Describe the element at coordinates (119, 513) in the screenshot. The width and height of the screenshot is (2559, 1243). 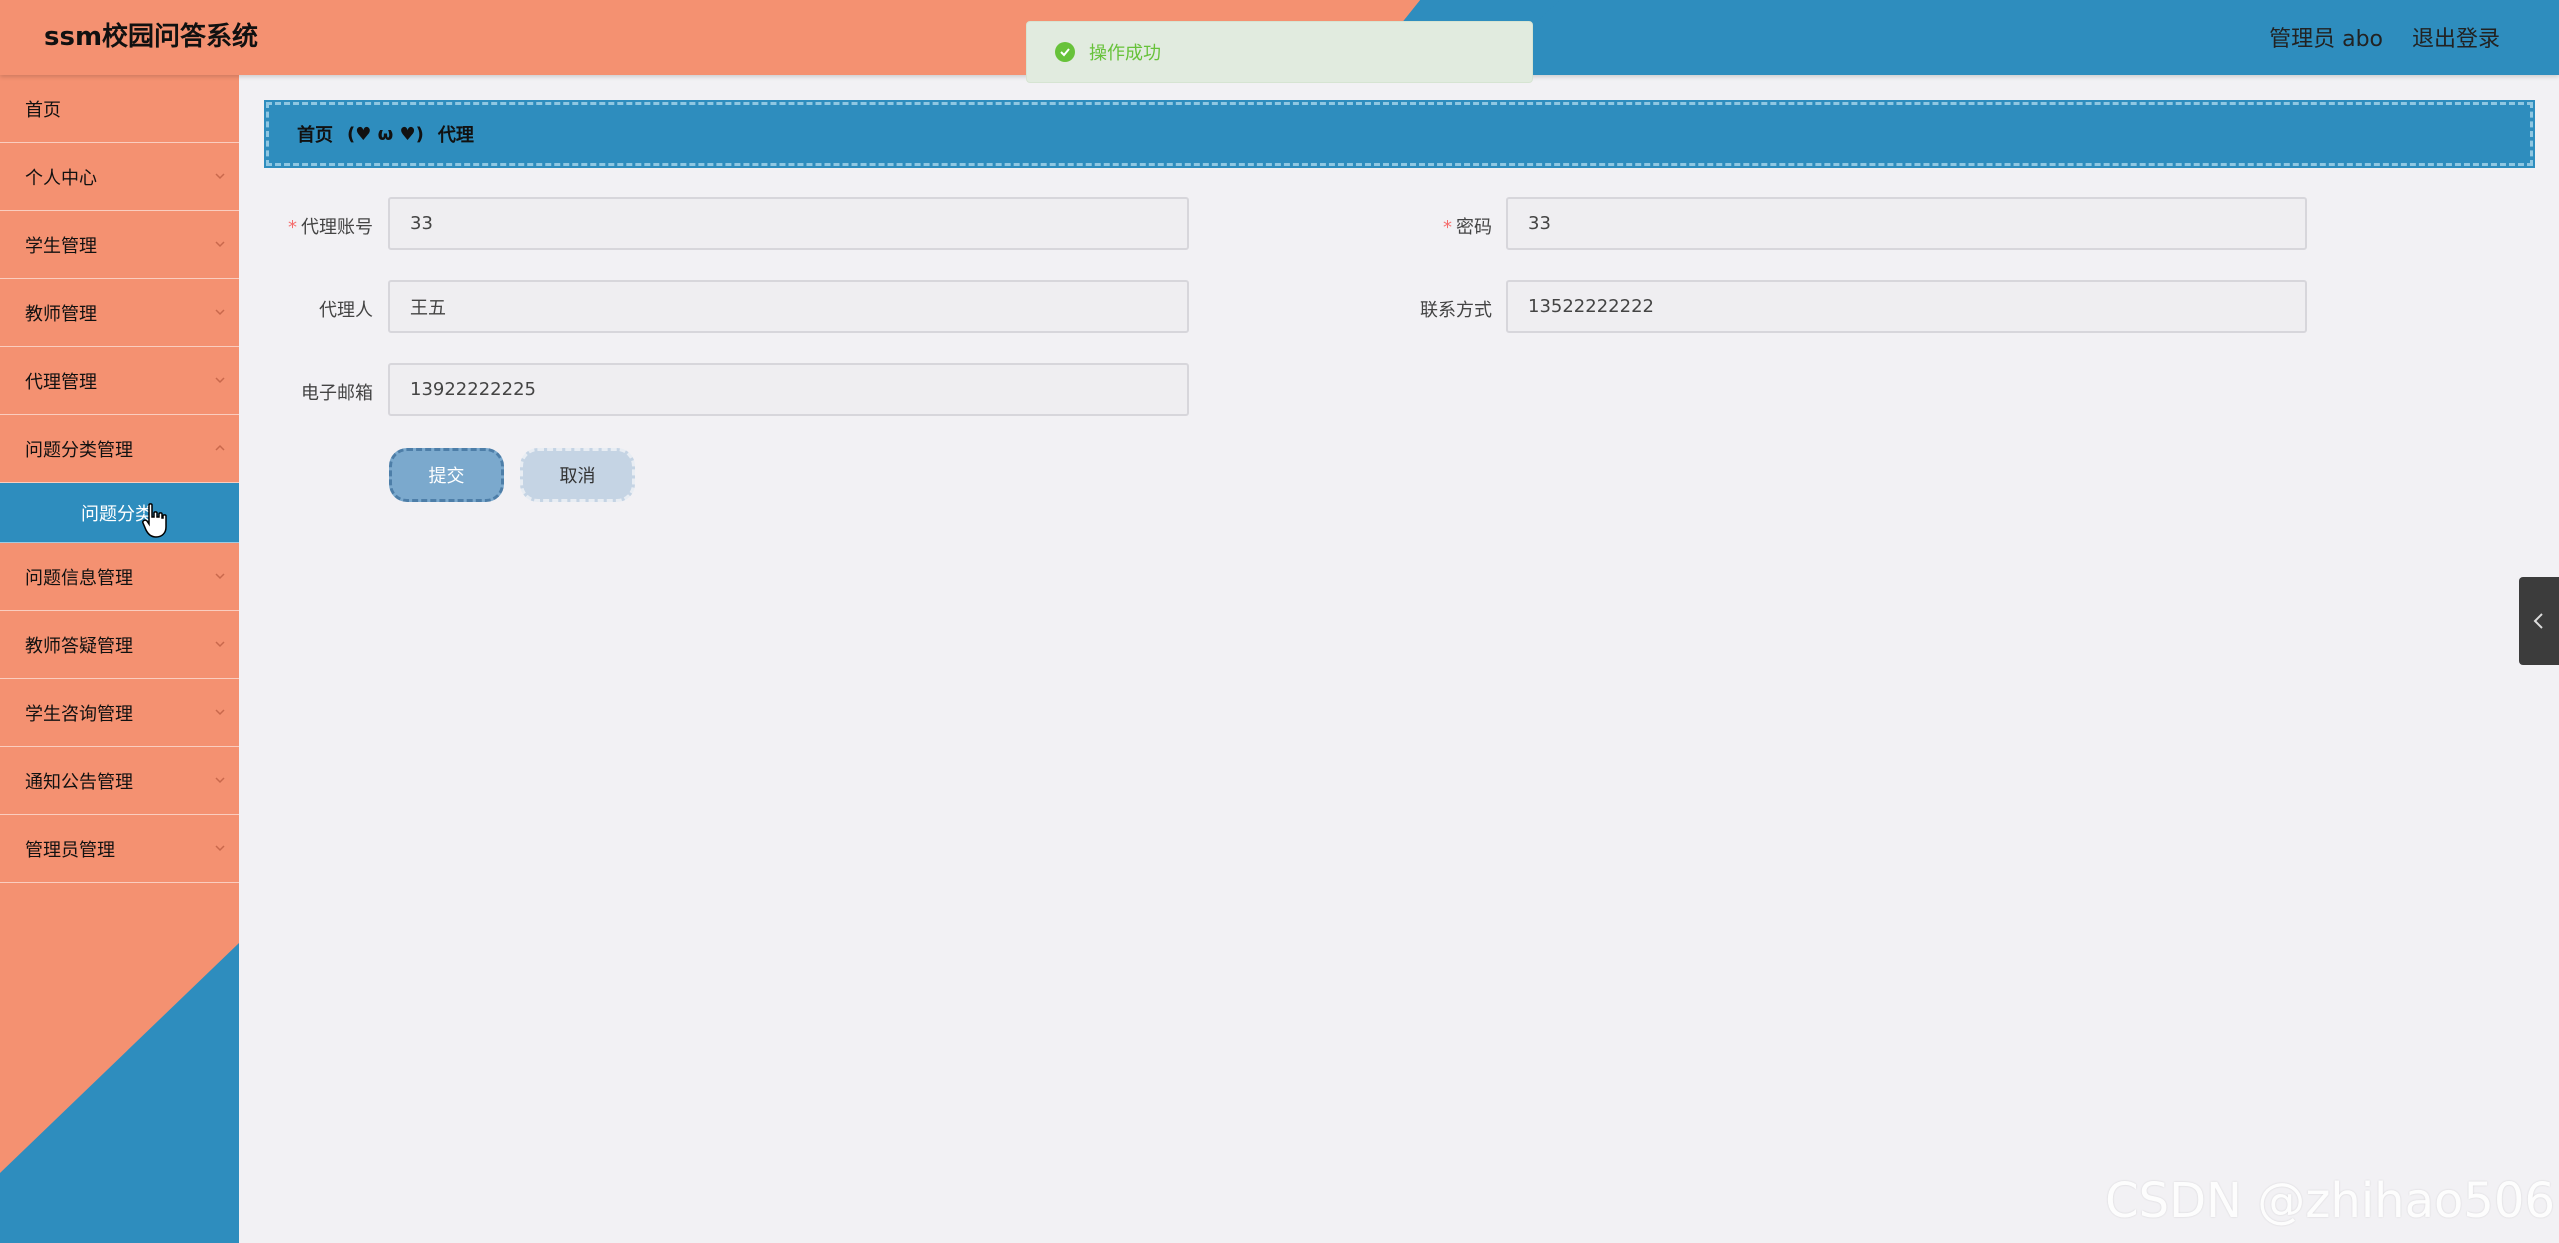
I see `sidebar-subitem-question-category: 问题分类` at that location.